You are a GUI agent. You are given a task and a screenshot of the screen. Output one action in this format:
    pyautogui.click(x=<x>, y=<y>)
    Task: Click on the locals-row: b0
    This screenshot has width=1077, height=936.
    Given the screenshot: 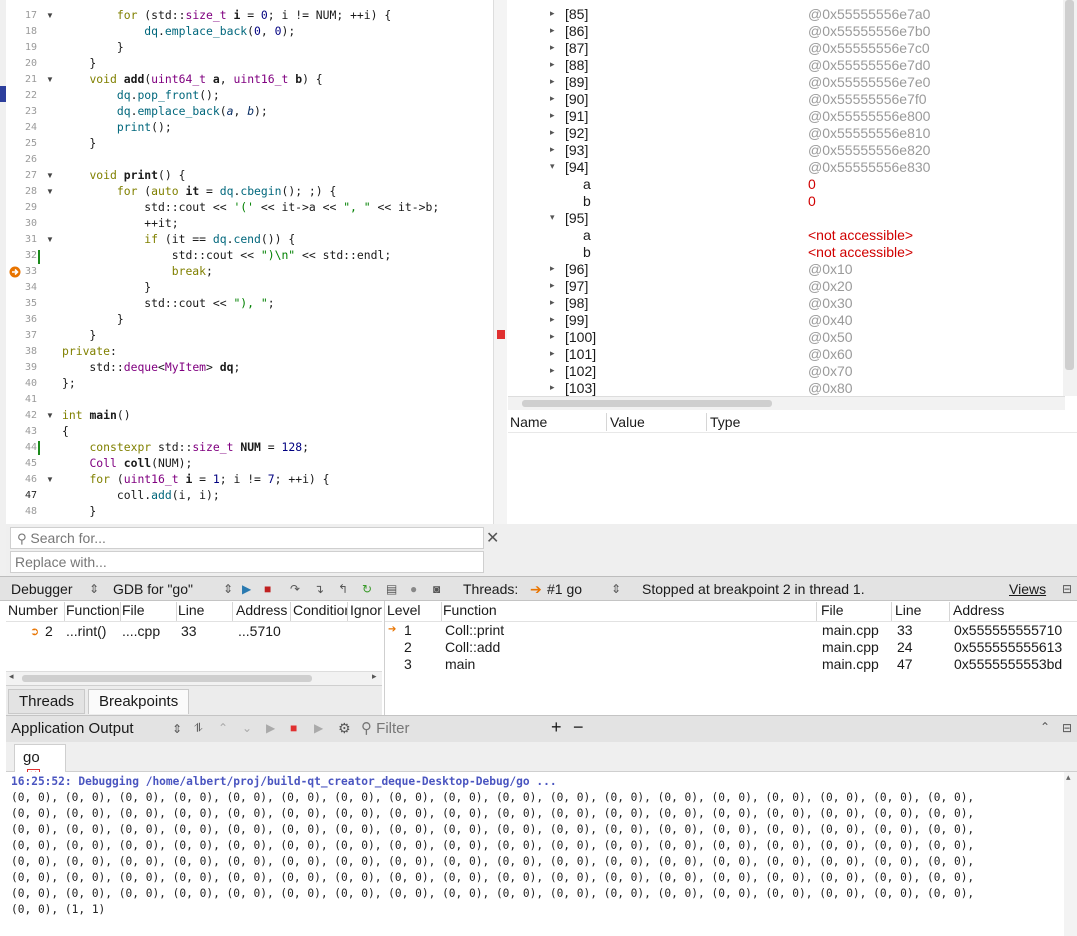 What is the action you would take?
    pyautogui.click(x=788, y=201)
    